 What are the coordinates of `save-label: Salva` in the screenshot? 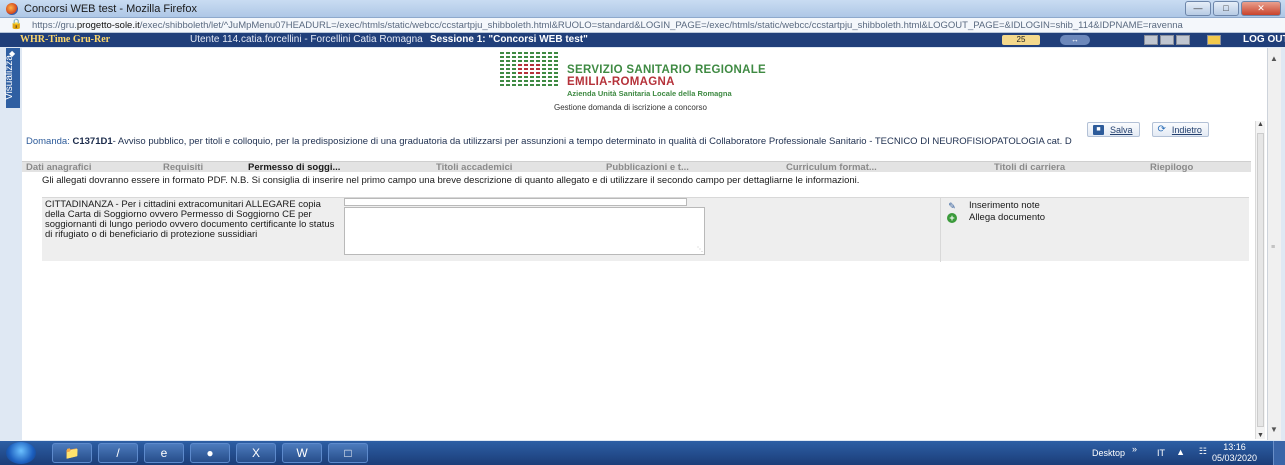 It's located at (1121, 129).